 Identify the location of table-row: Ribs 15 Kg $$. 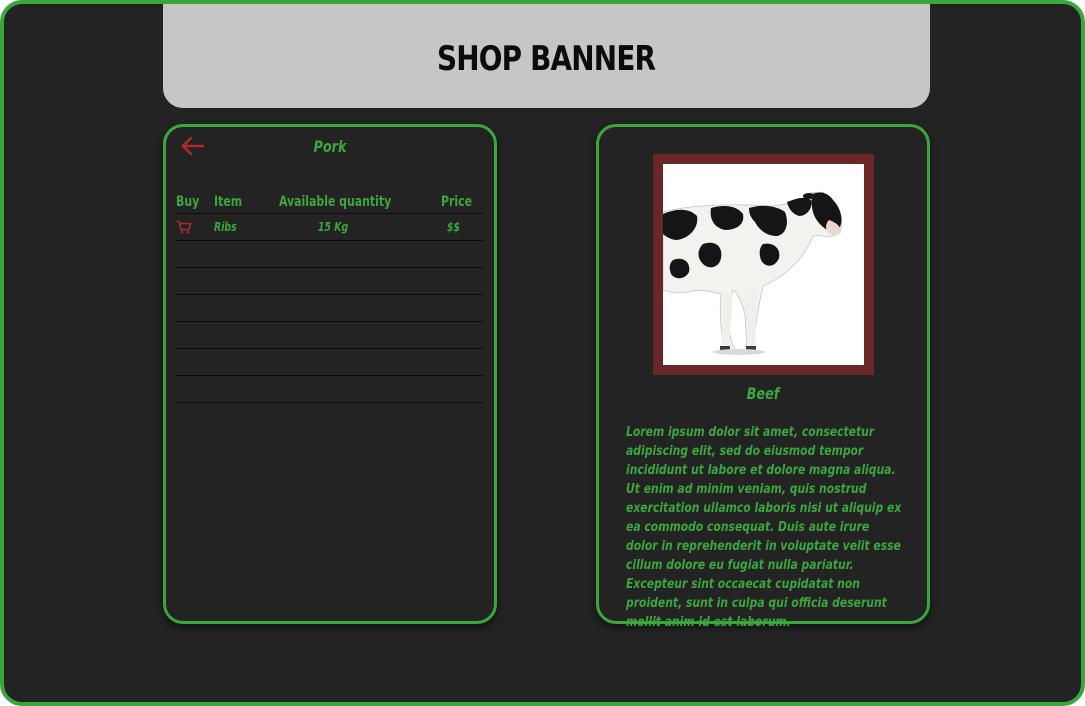
(329, 227).